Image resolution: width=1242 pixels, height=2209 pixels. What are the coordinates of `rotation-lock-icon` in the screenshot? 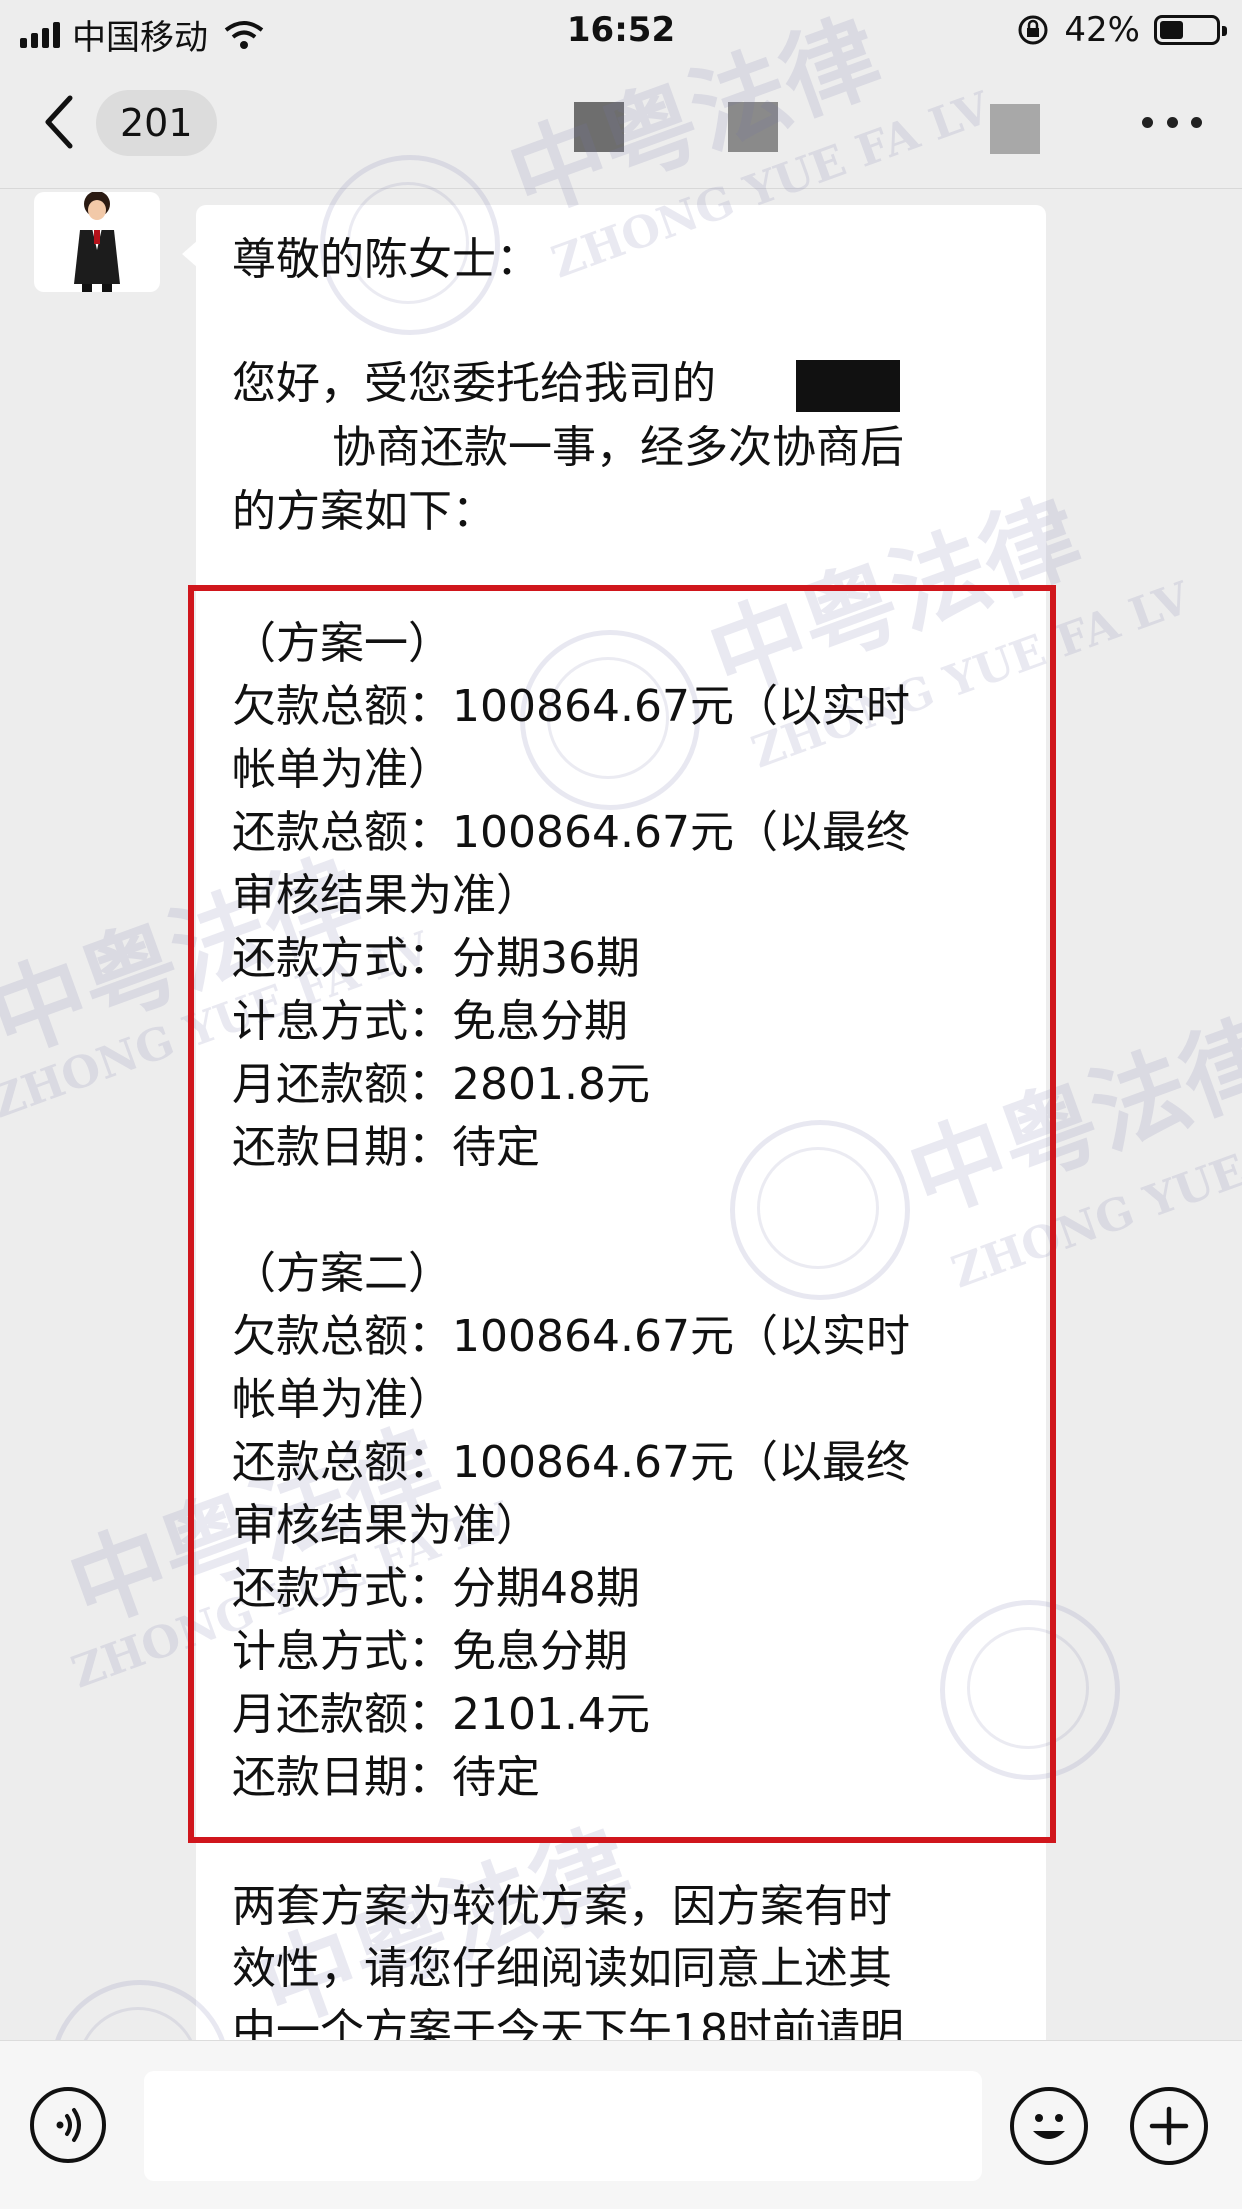 It's located at (1033, 30).